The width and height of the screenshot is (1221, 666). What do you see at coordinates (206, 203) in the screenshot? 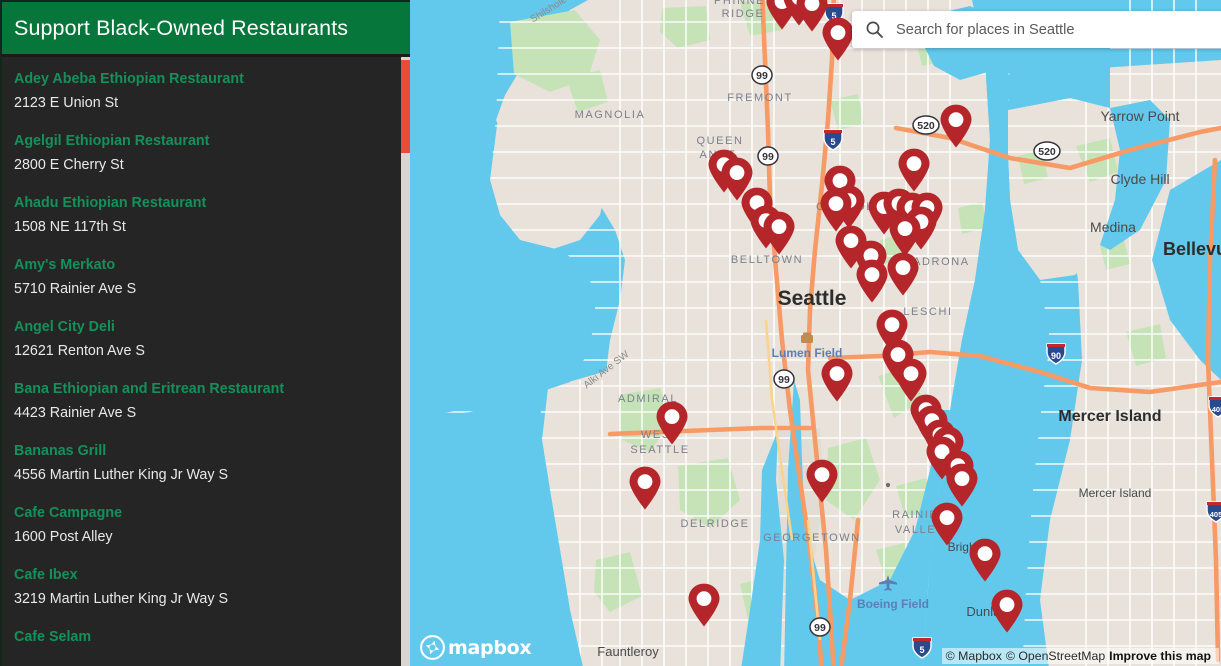
I see `restaurant-name: Ahadu Ethiopian Restaurant` at bounding box center [206, 203].